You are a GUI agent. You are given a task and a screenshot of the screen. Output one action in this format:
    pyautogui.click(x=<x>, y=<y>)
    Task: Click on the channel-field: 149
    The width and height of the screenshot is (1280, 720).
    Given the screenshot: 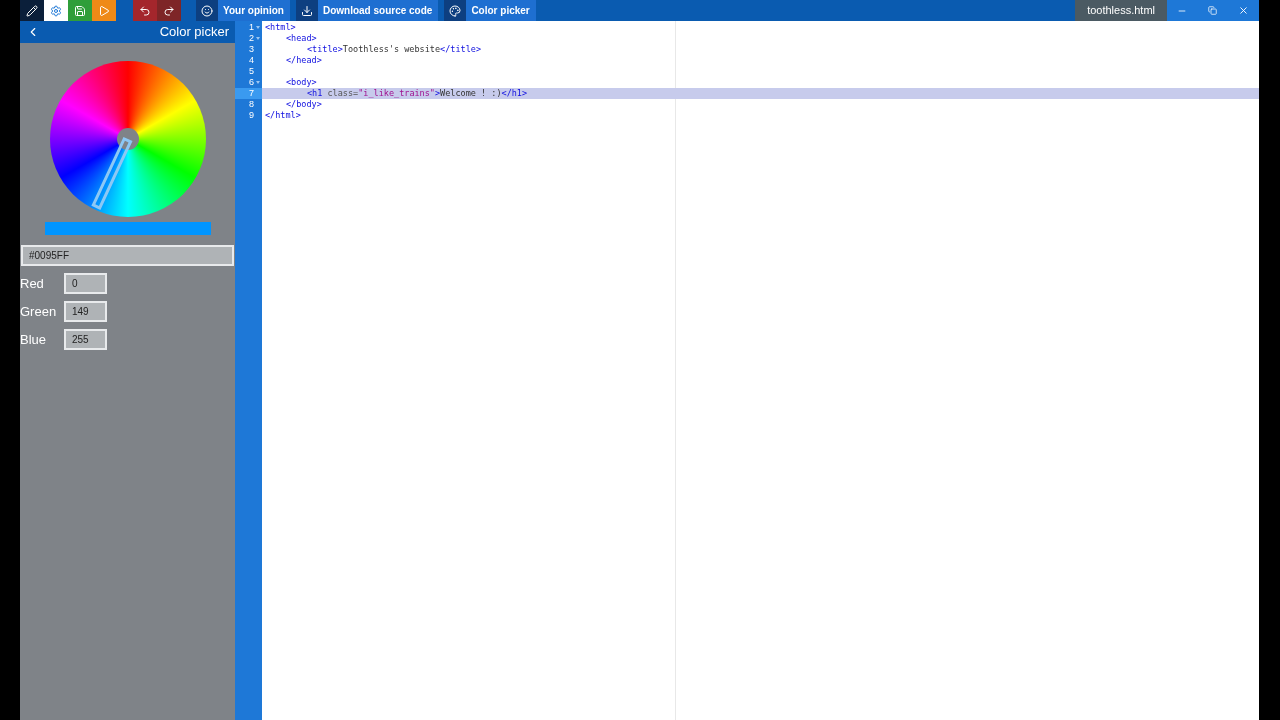 What is the action you would take?
    pyautogui.click(x=85, y=311)
    